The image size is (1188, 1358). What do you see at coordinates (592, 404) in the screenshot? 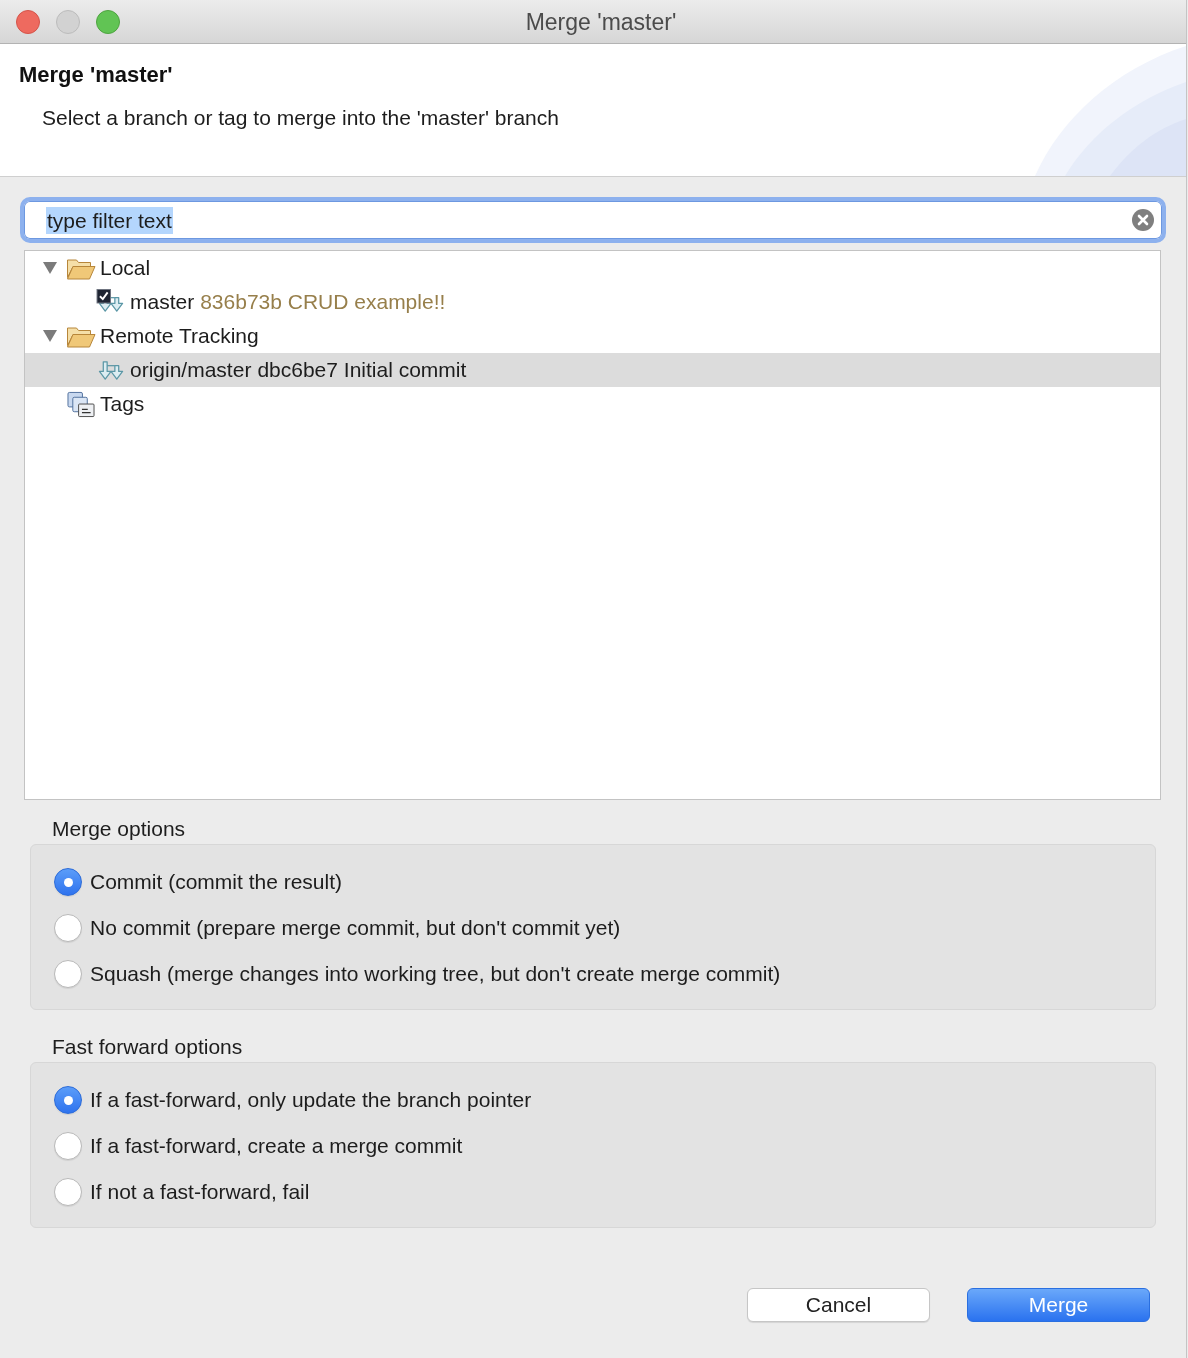
I see `tree-item: Tags` at bounding box center [592, 404].